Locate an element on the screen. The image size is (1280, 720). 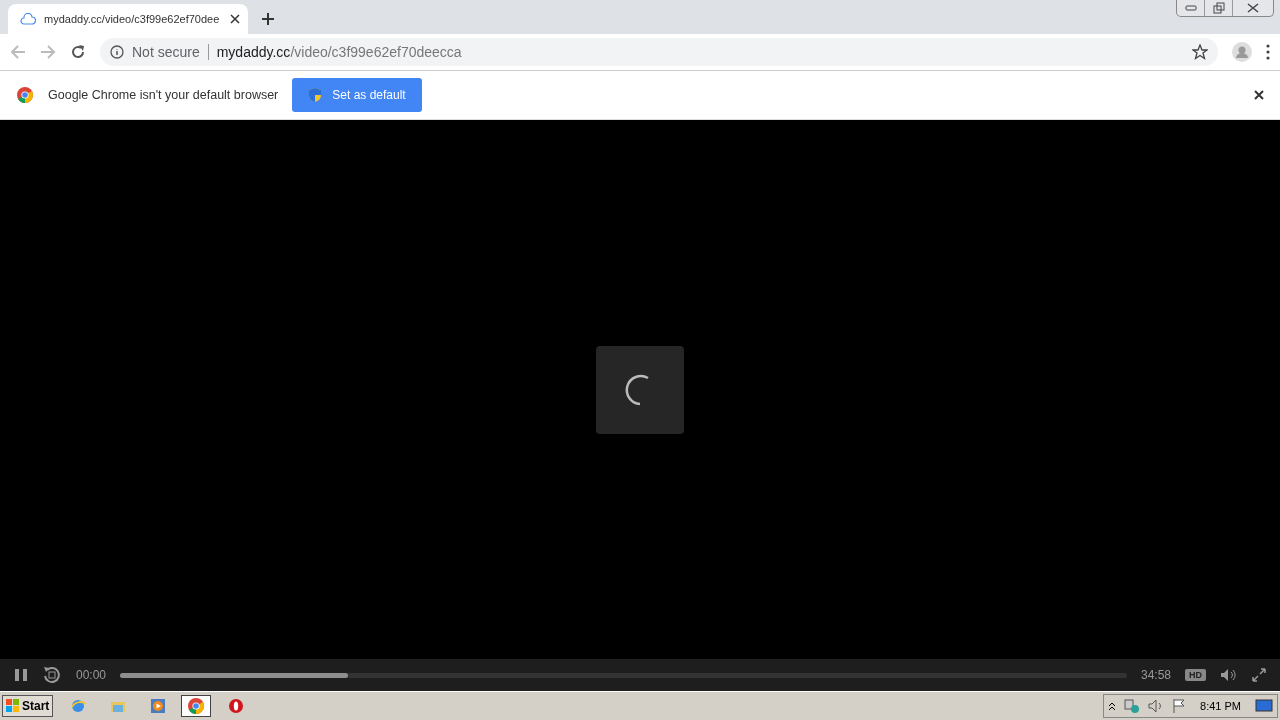
quality-button: HD is located at coordinates (1195, 675).